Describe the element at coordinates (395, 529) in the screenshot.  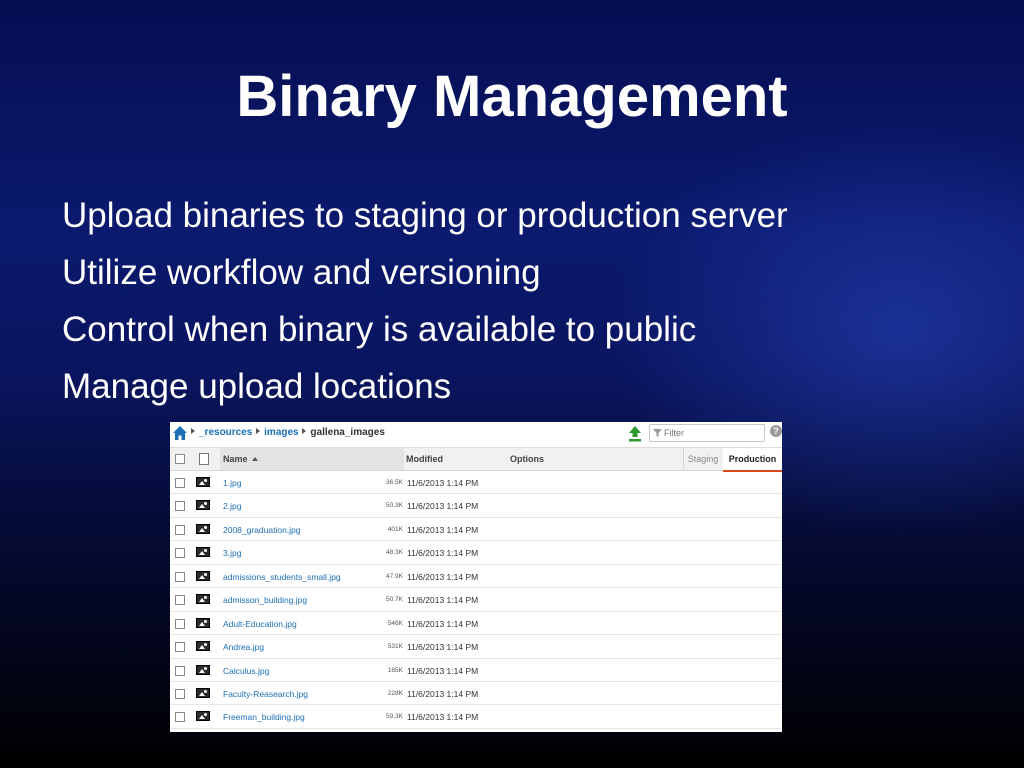
I see `file-size: 401K` at that location.